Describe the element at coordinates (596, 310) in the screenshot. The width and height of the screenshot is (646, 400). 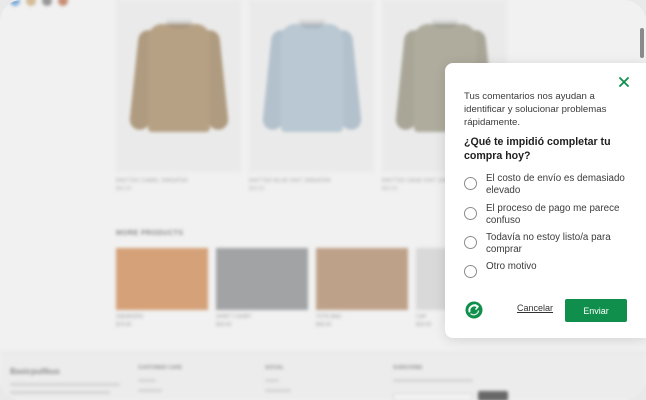
I see `submit-button: Enviar` at that location.